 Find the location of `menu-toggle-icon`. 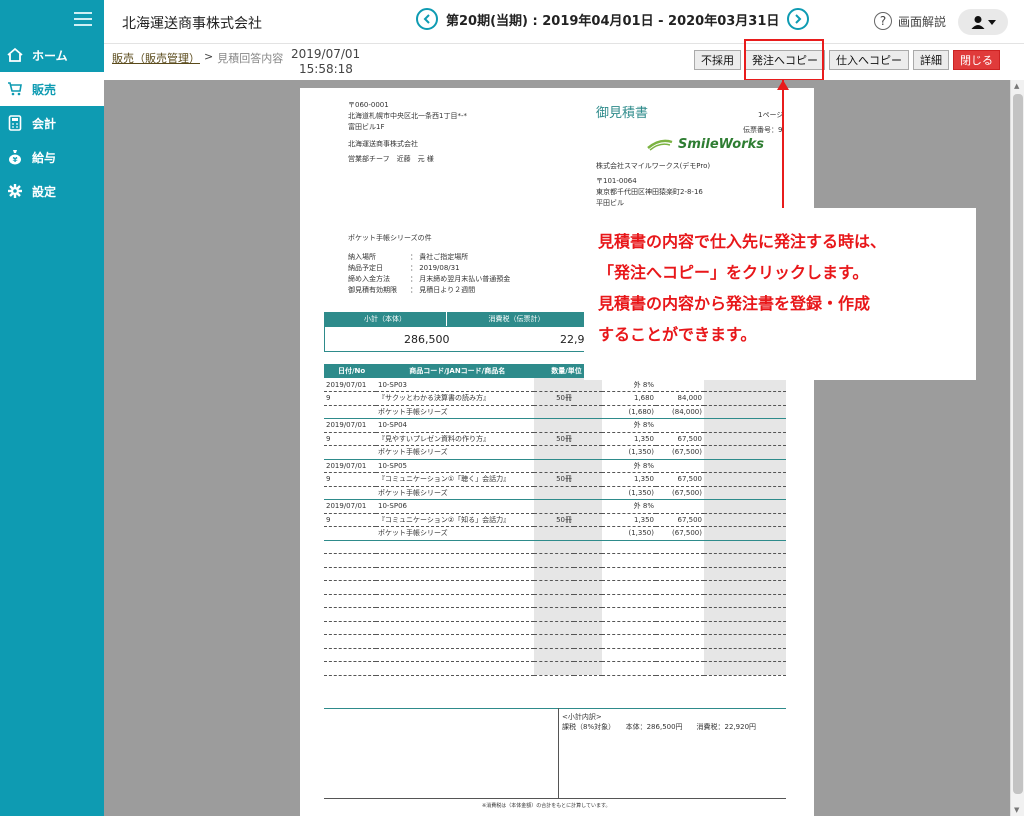

menu-toggle-icon is located at coordinates (83, 19).